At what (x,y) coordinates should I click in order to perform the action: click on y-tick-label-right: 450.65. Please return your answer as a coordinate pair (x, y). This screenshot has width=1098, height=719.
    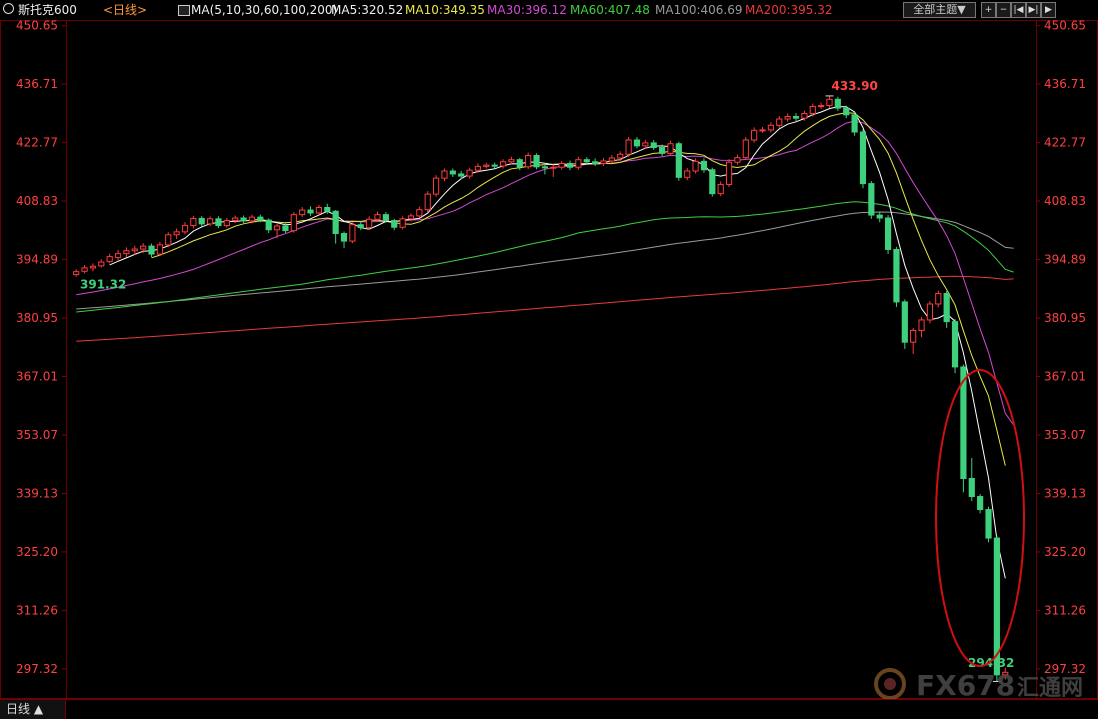
    Looking at the image, I should click on (1065, 26).